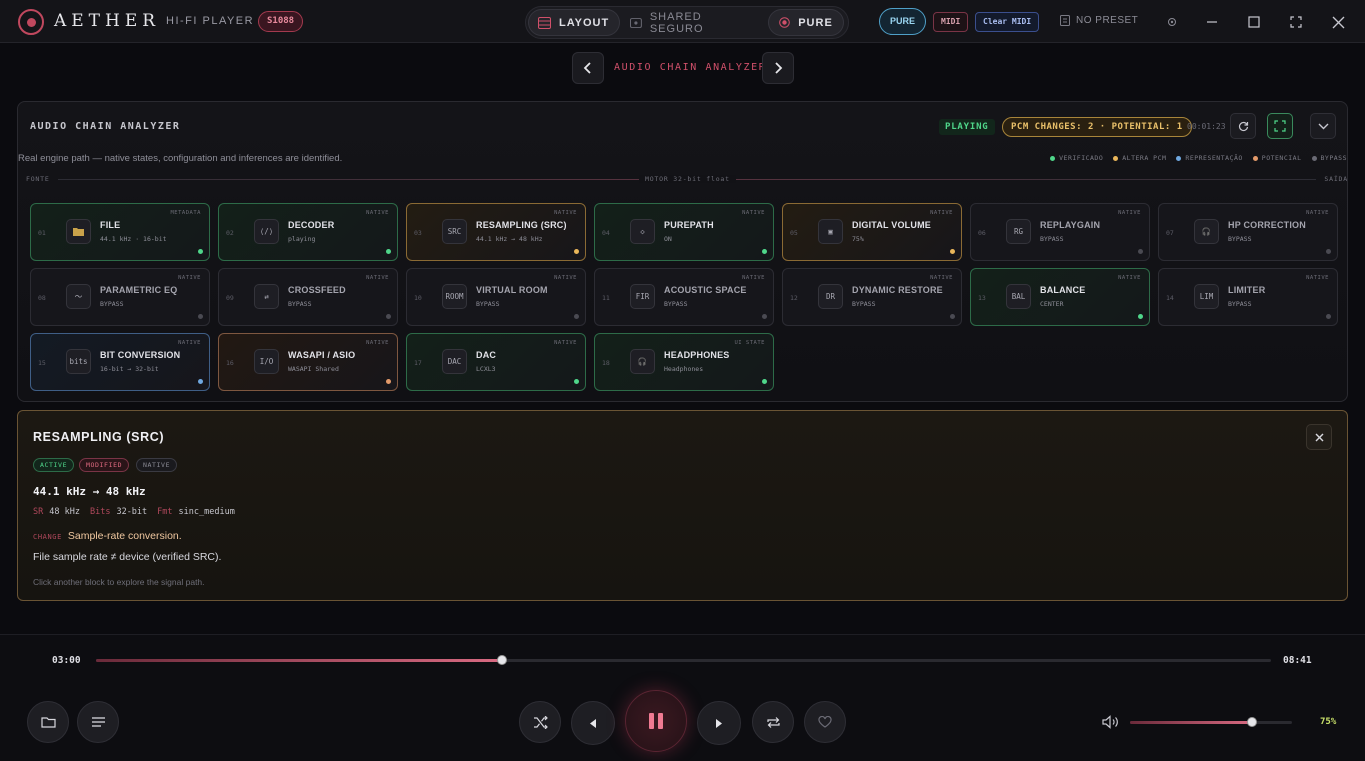 The height and width of the screenshot is (761, 1365). Describe the element at coordinates (825, 722) in the screenshot. I see `favorite-button` at that location.